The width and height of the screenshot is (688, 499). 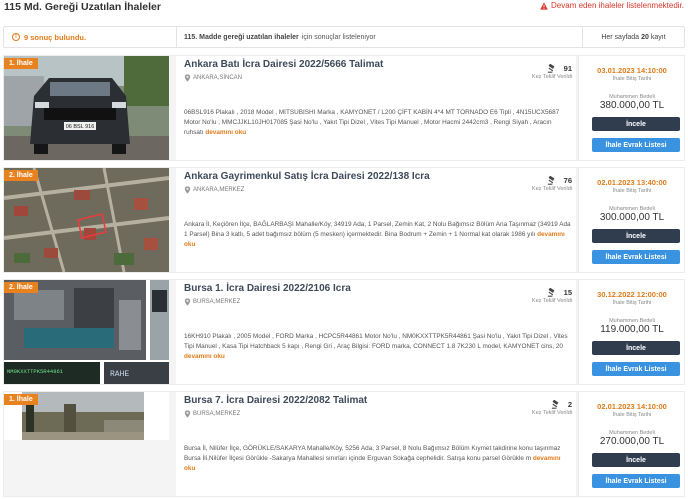 I want to click on estimated-price: 119.000,00 TL, so click(x=632, y=329).